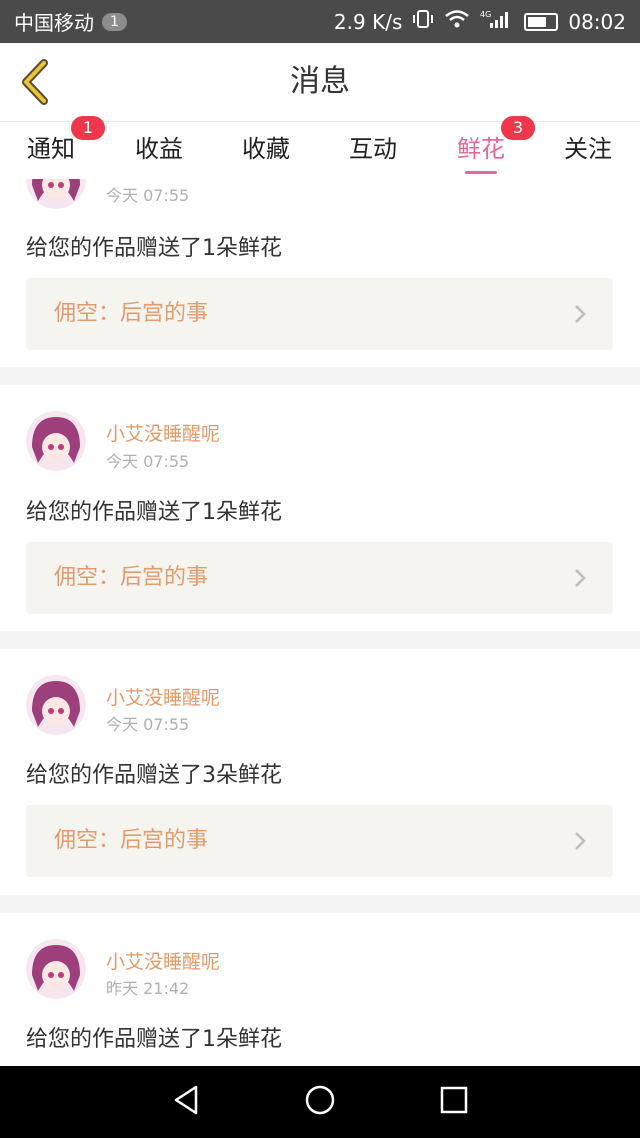 The width and height of the screenshot is (640, 1138). I want to click on tab-favorites: 收藏, so click(266, 151).